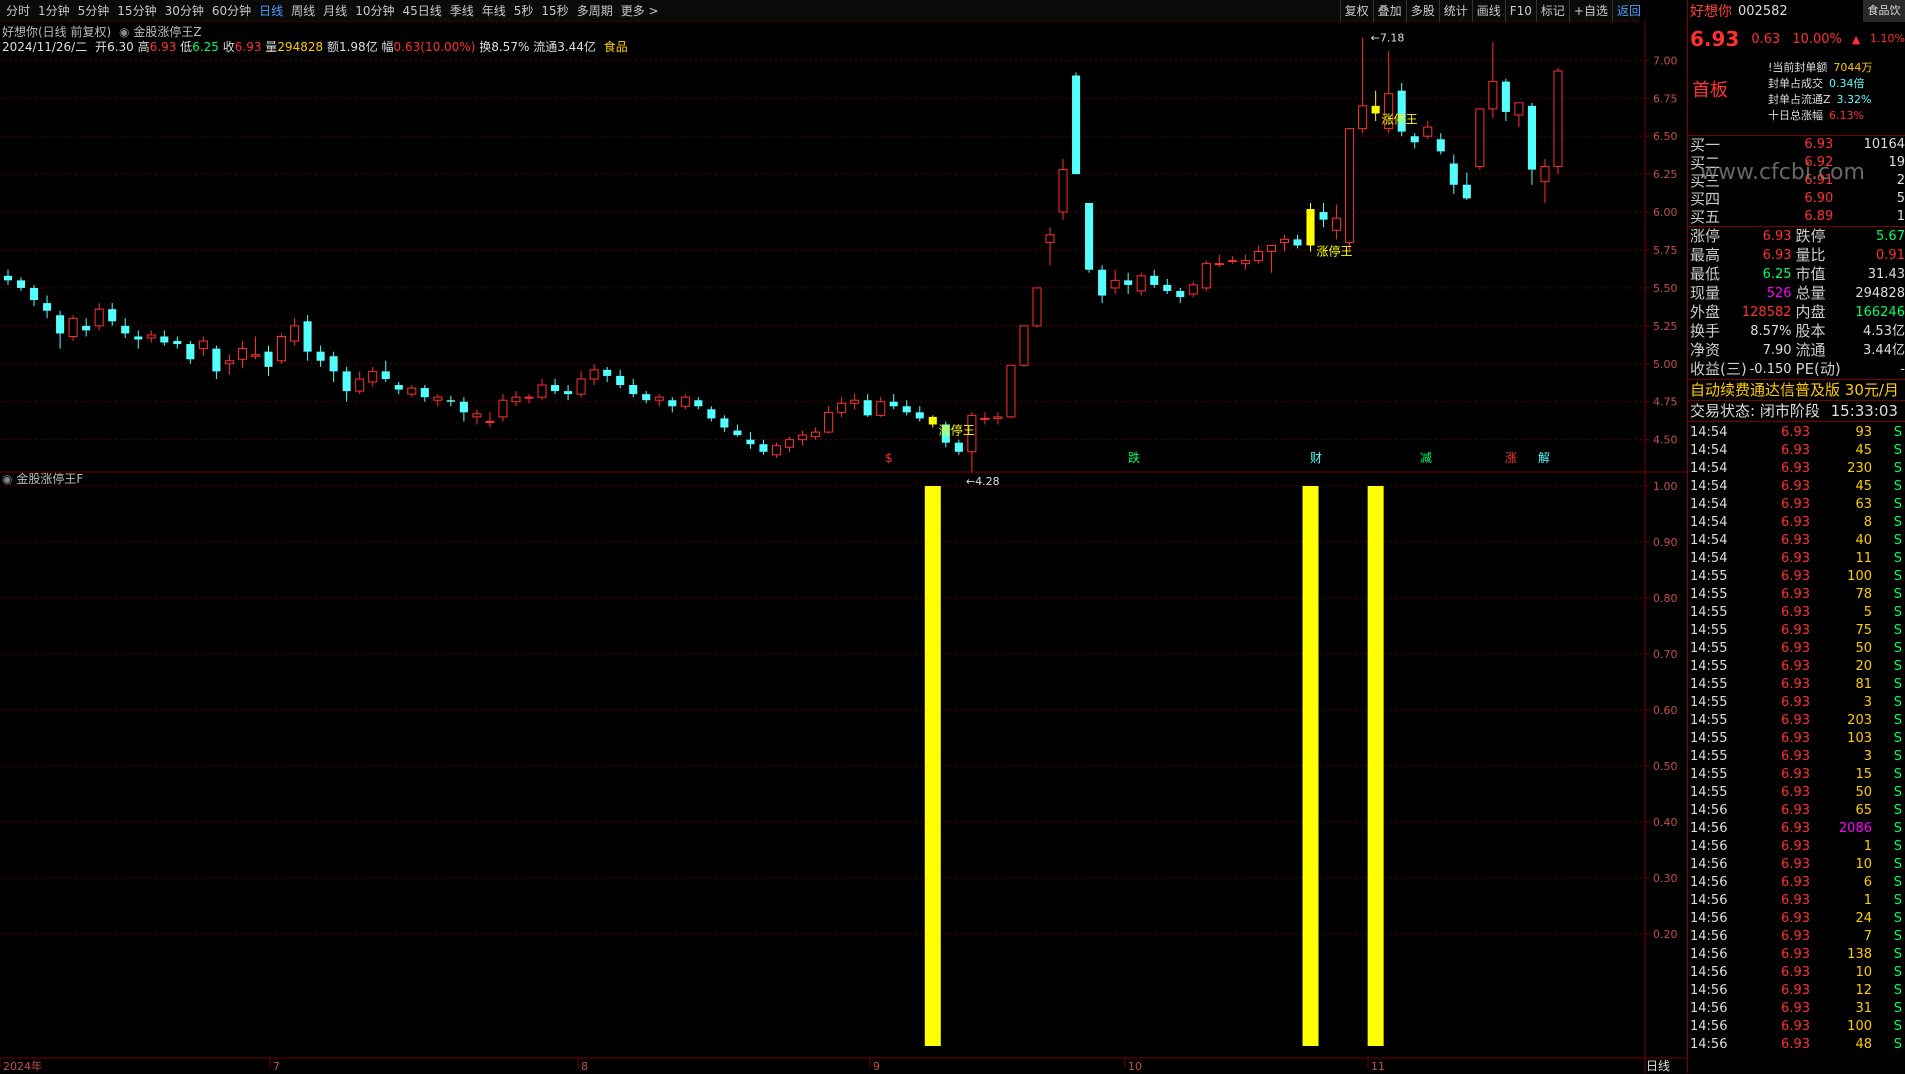 Image resolution: width=1905 pixels, height=1074 pixels. Describe the element at coordinates (1810, 274) in the screenshot. I see `stat-label: 市值` at that location.